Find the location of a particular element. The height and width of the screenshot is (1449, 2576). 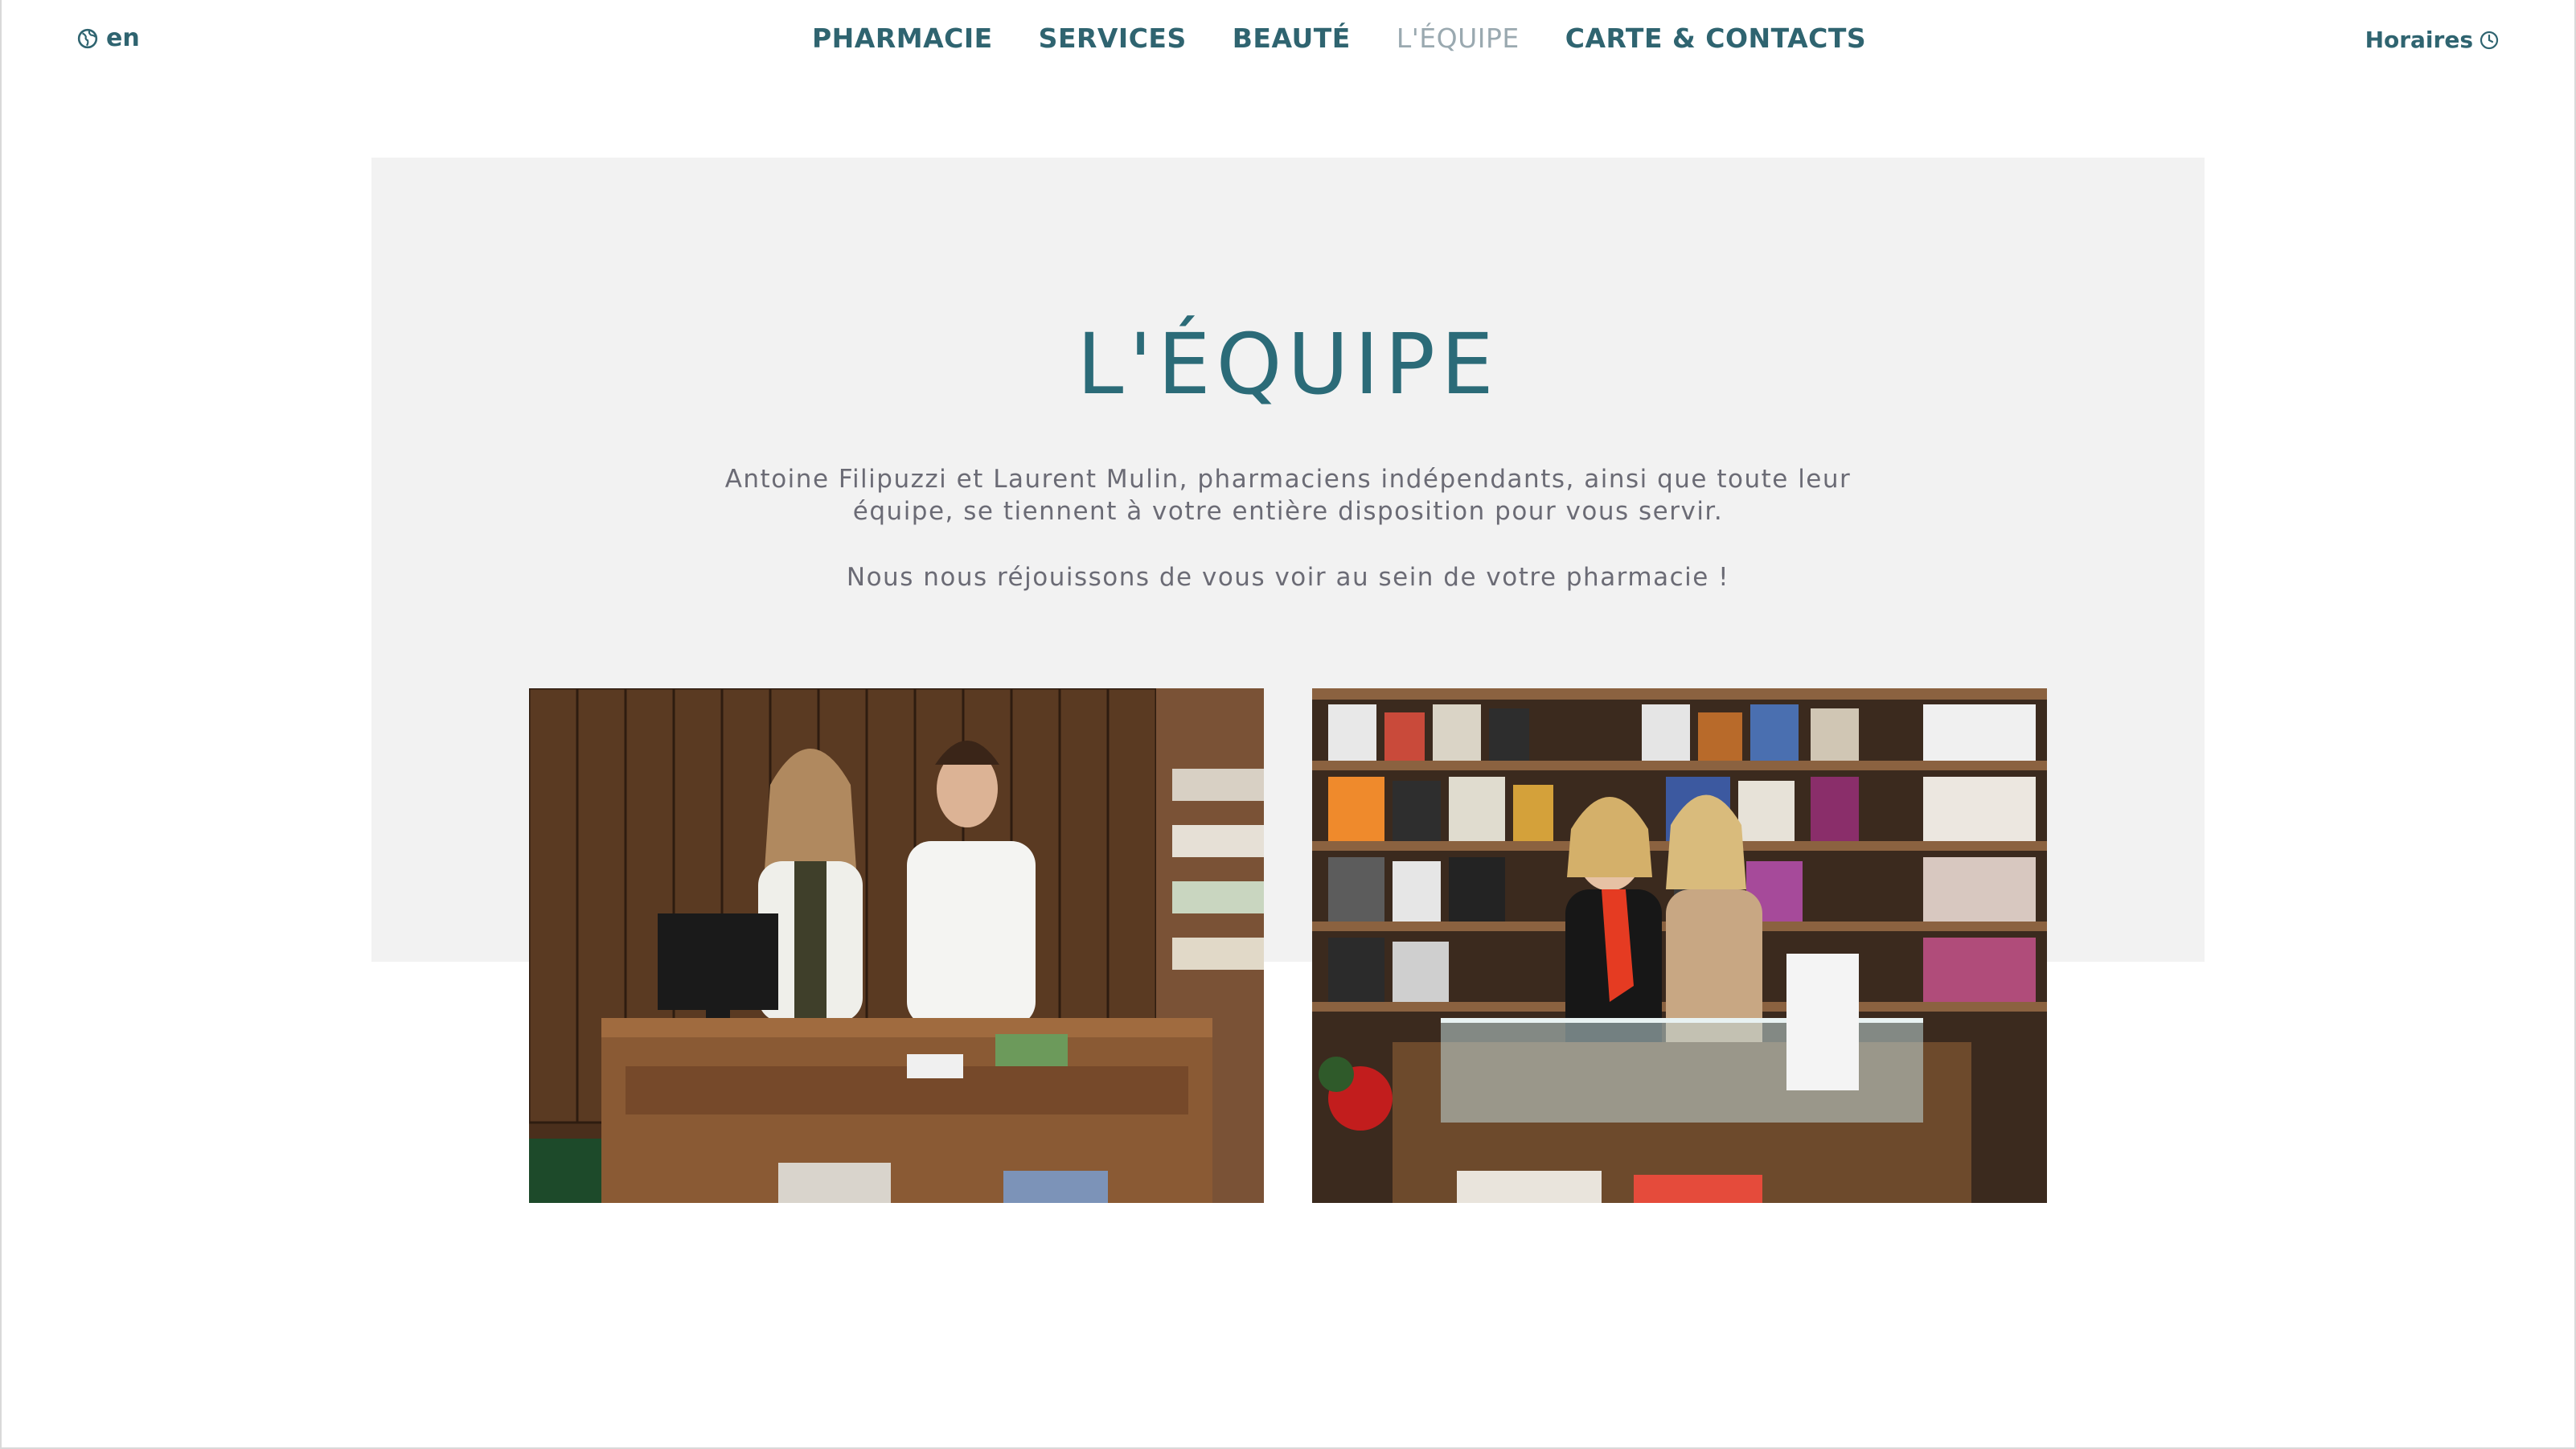

hours-link: Horaires is located at coordinates (2432, 40).